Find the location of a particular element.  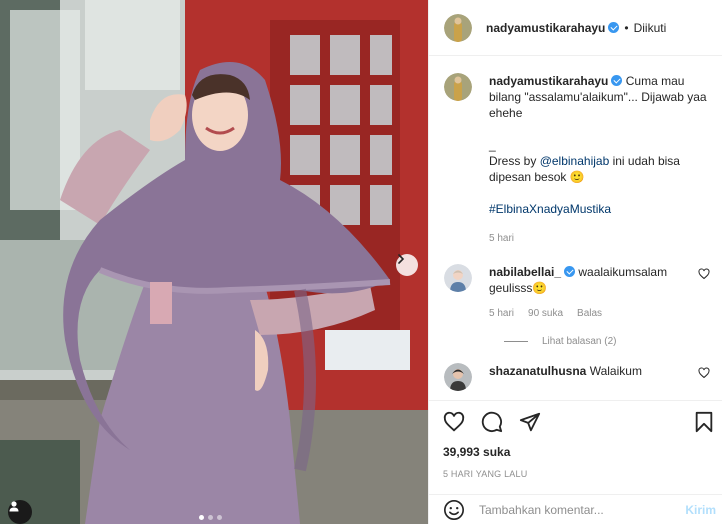

comment-username: shazanatulhusna is located at coordinates (537, 371).